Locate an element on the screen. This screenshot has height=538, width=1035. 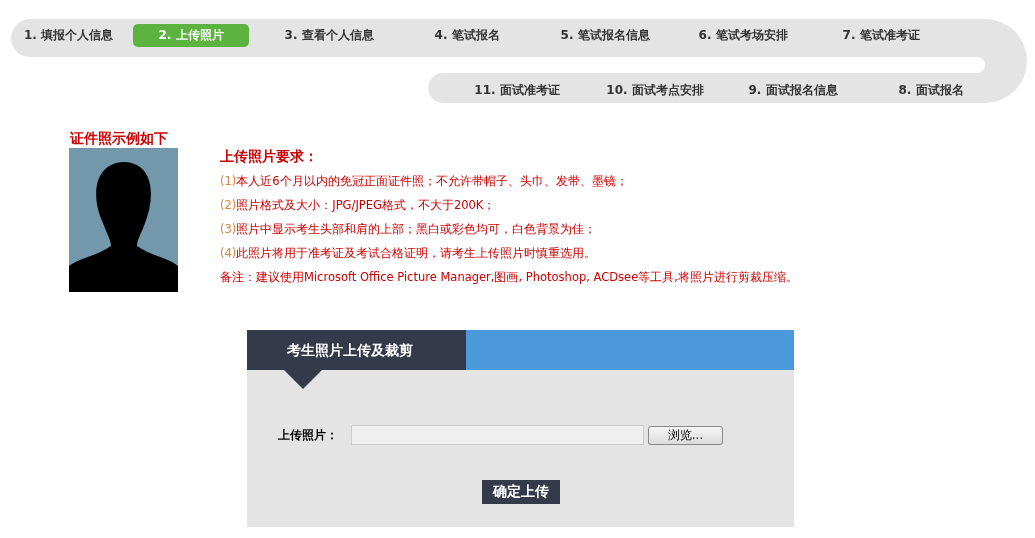
field-label: 上传照片： is located at coordinates (308, 435).